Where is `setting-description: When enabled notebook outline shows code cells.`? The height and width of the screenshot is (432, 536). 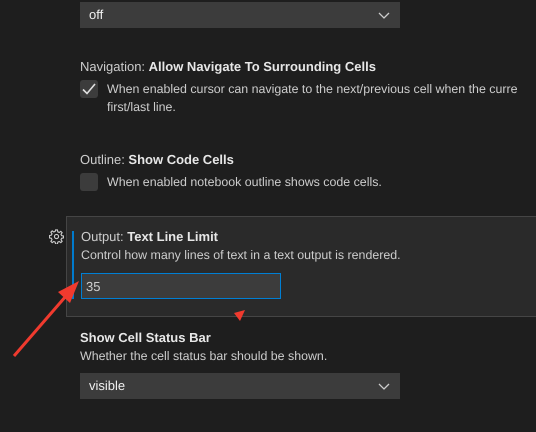 setting-description: When enabled notebook outline shows code cells. is located at coordinates (244, 182).